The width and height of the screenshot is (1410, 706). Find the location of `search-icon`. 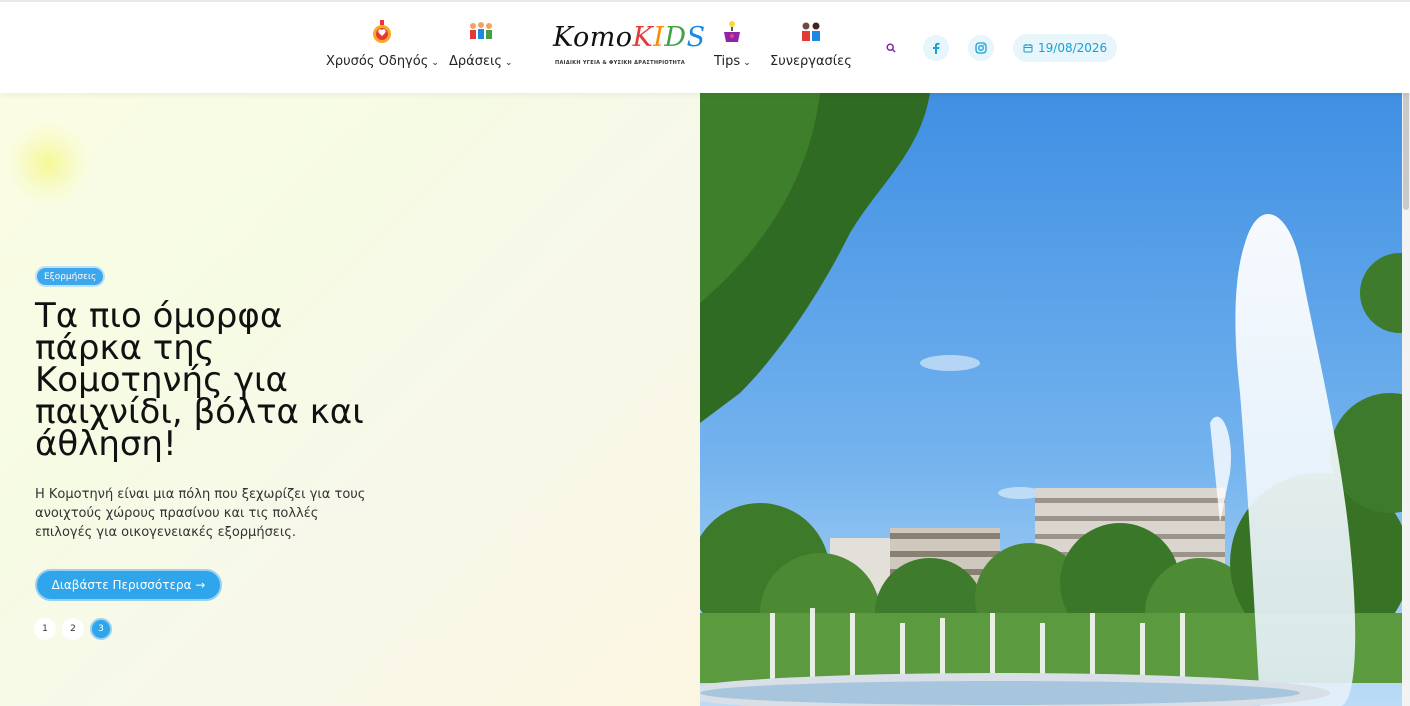

search-icon is located at coordinates (891, 48).